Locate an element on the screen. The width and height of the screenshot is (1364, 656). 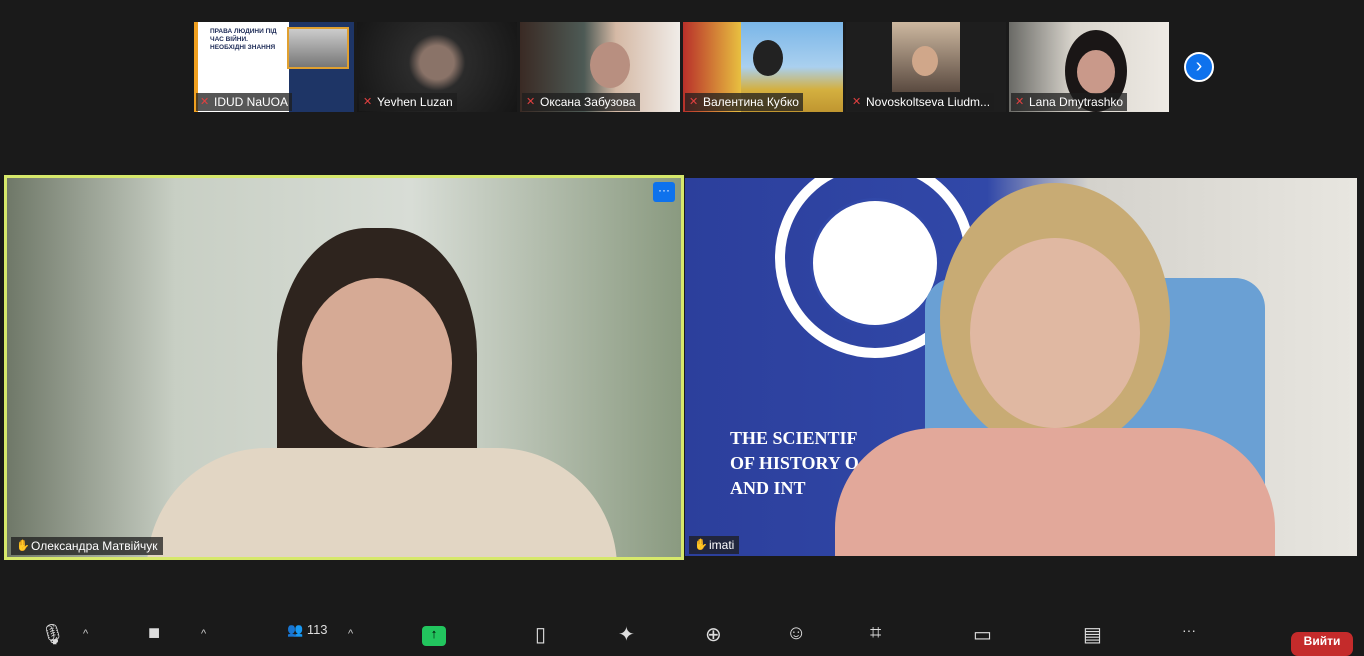
leave-button: Вийти is located at coordinates (1322, 644).